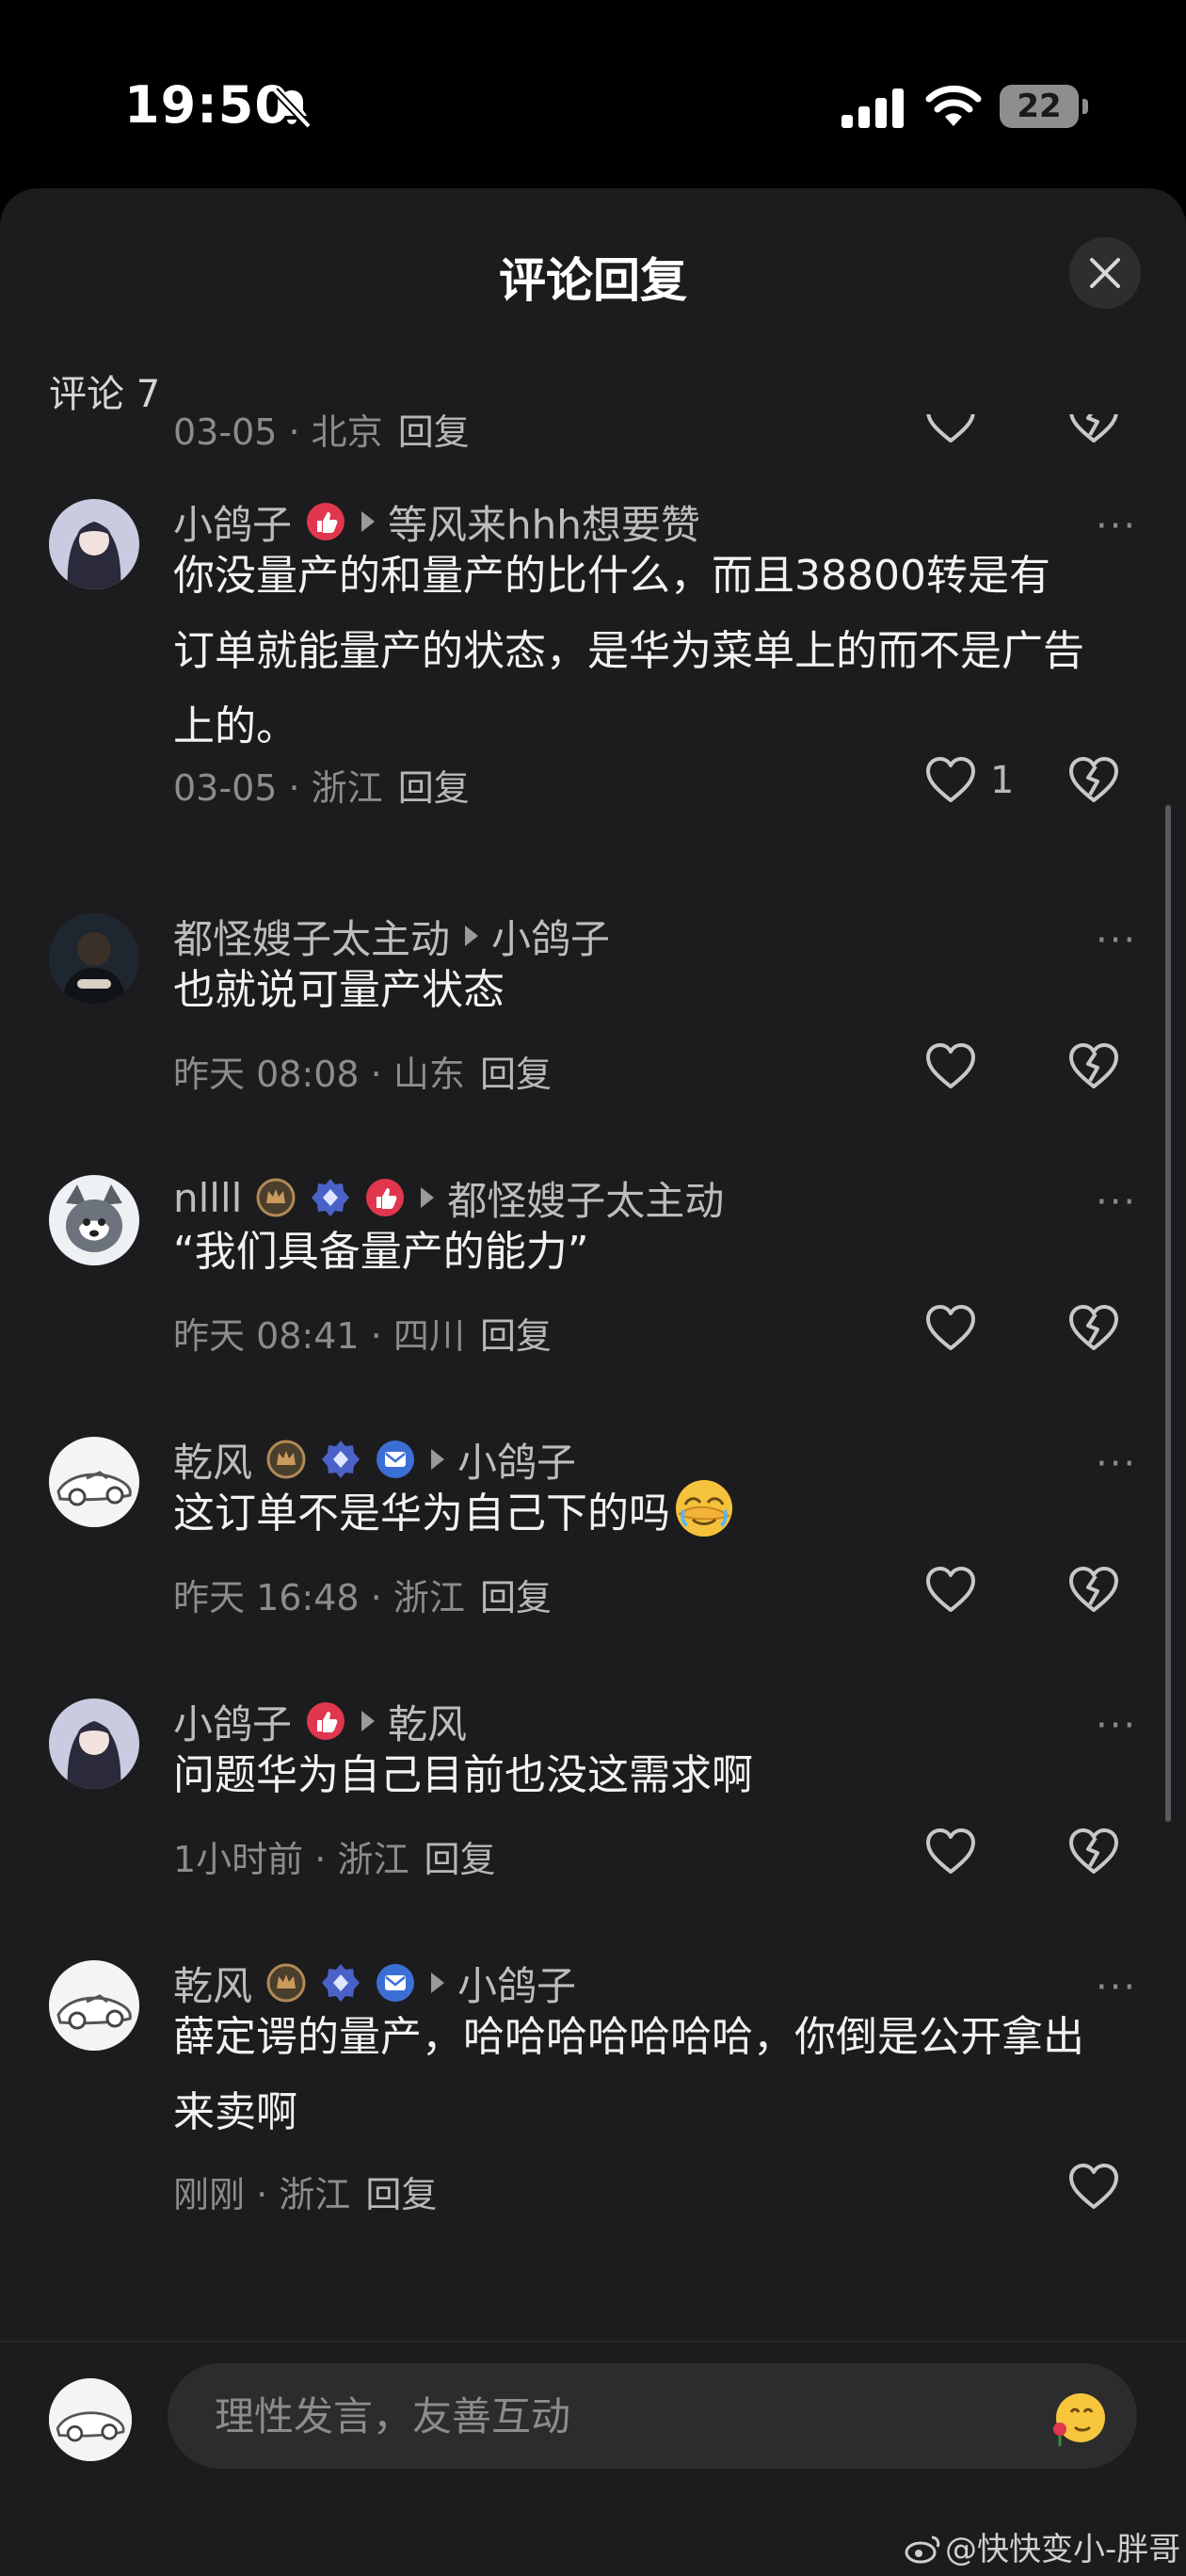 Image resolution: width=1186 pixels, height=2576 pixels. What do you see at coordinates (105, 394) in the screenshot?
I see `comment-count: 评论 7` at bounding box center [105, 394].